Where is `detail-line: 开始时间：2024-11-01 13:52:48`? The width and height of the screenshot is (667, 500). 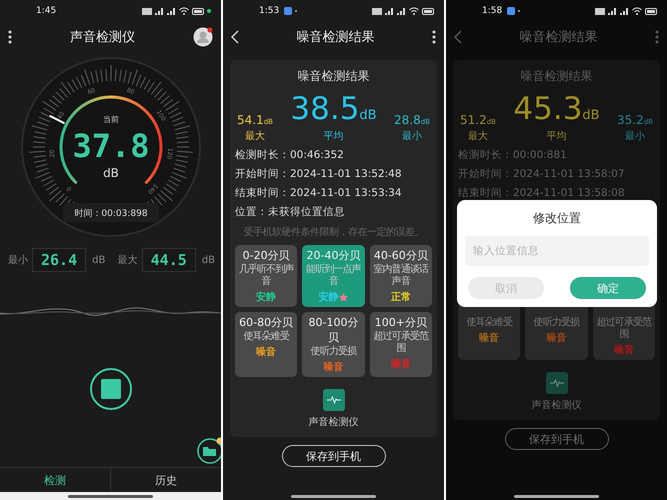 detail-line: 开始时间：2024-11-01 13:52:48 is located at coordinates (319, 174).